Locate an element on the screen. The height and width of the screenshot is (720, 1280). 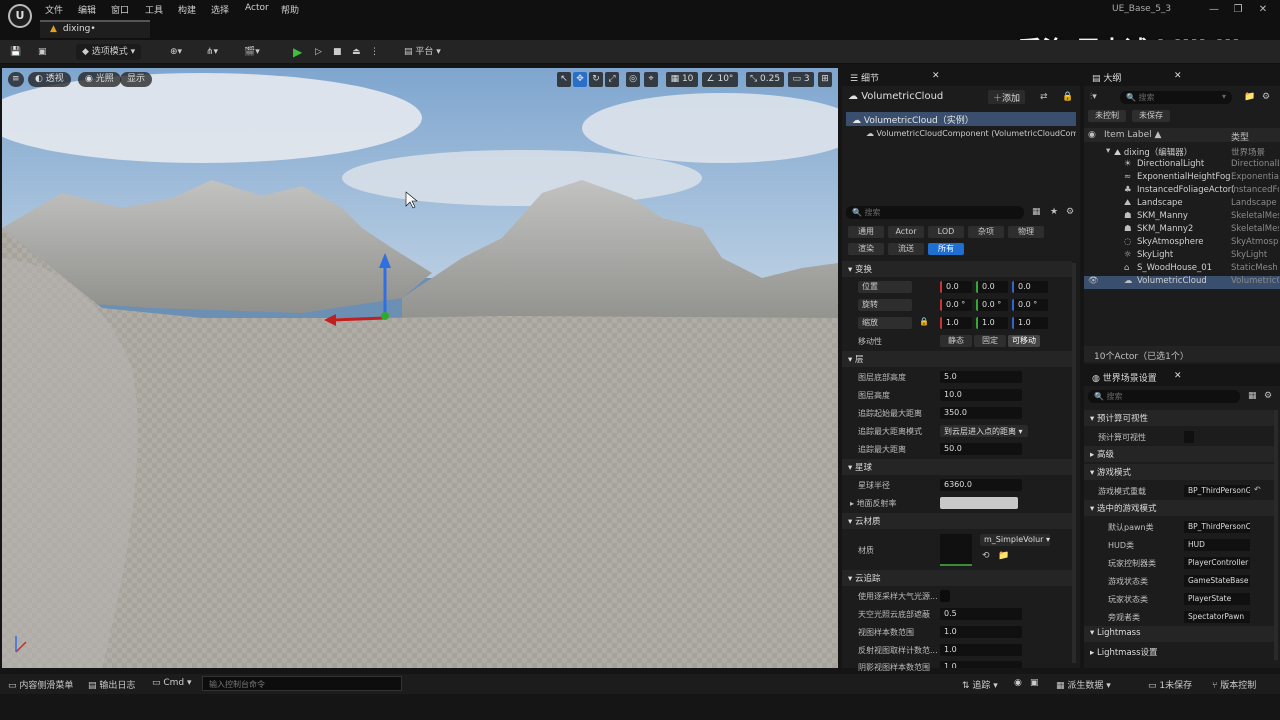
outliner-item-skyatmosphere: ◌ SkyAtmosphere SkyAtmospl is located at coordinates (1182, 243).